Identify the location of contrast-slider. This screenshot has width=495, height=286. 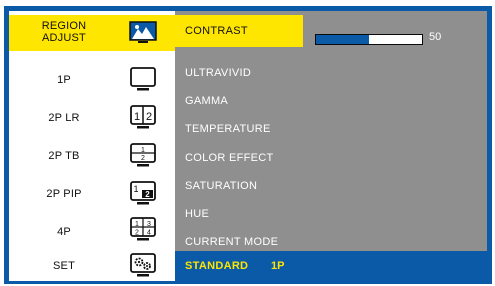
(369, 39).